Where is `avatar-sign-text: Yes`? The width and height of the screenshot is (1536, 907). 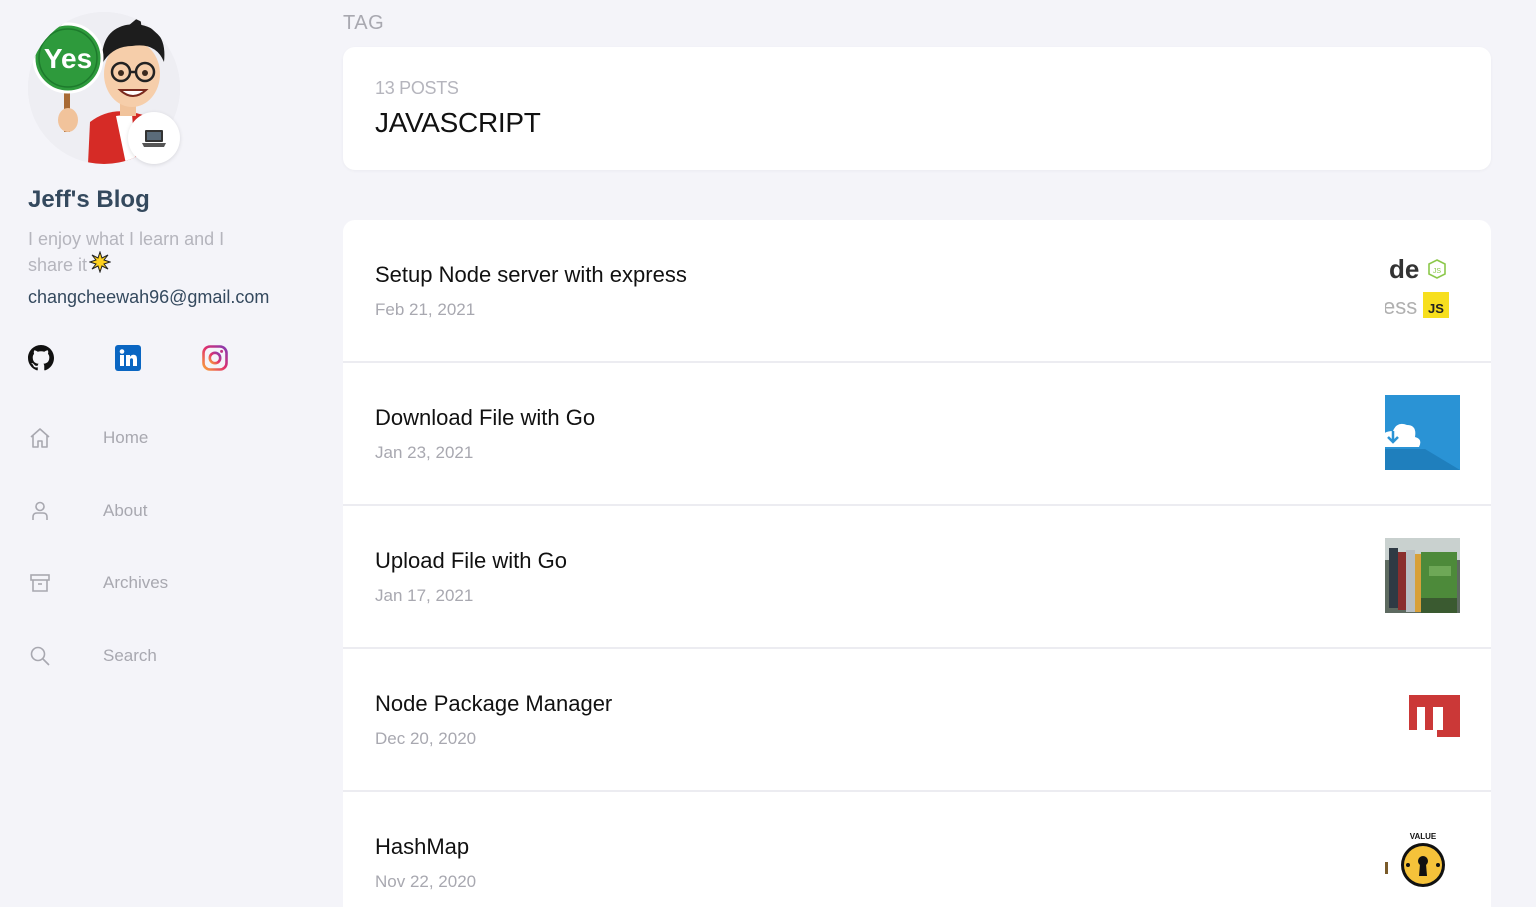 avatar-sign-text: Yes is located at coordinates (68, 58).